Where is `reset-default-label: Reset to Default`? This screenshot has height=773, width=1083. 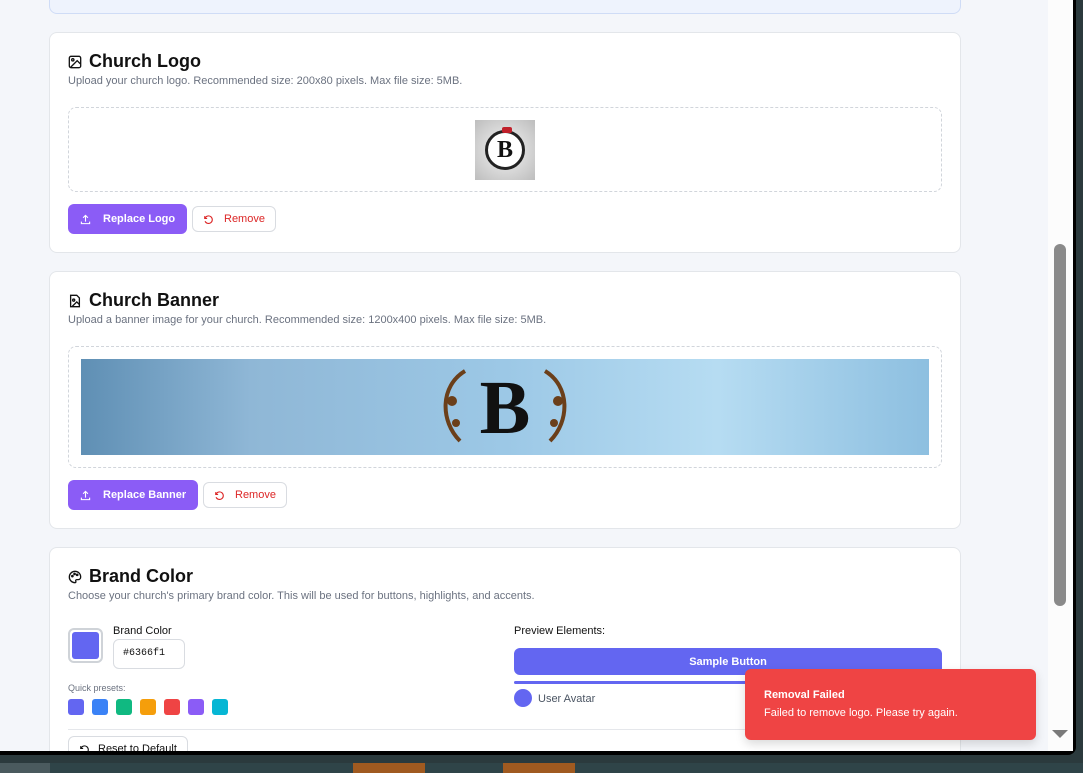
reset-default-label: Reset to Default is located at coordinates (137, 747).